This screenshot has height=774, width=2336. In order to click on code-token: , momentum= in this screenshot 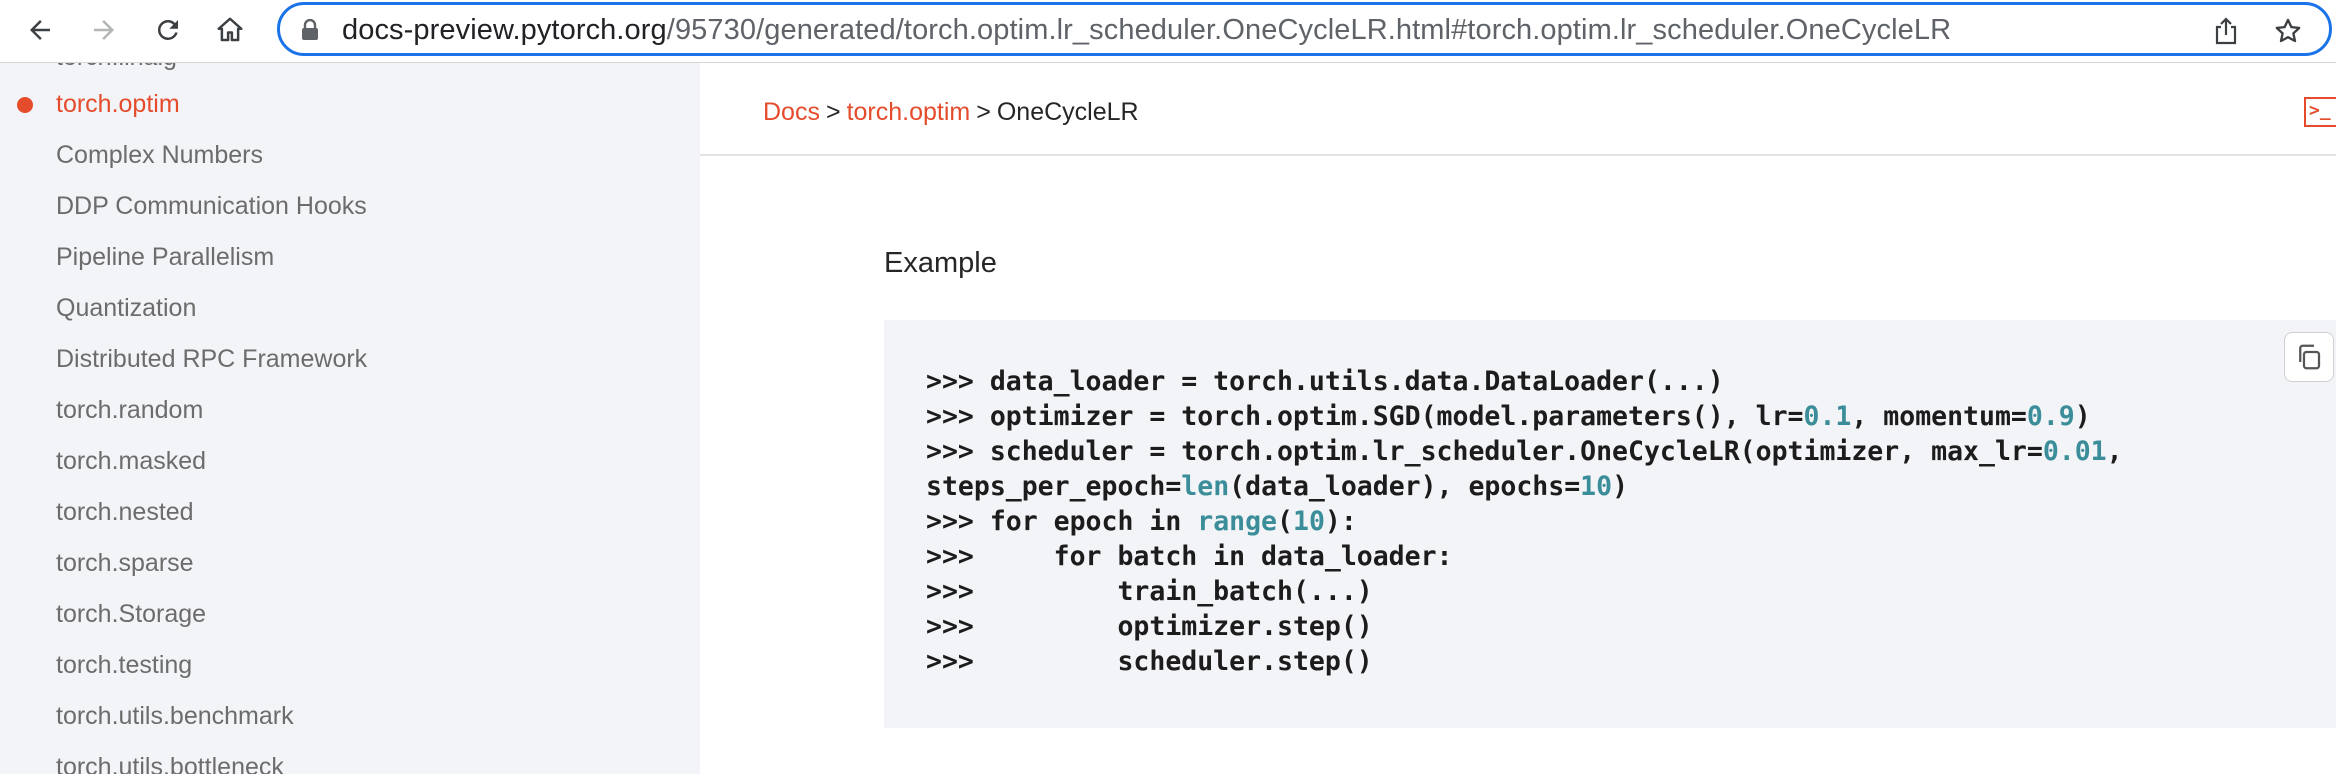, I will do `click(1939, 416)`.